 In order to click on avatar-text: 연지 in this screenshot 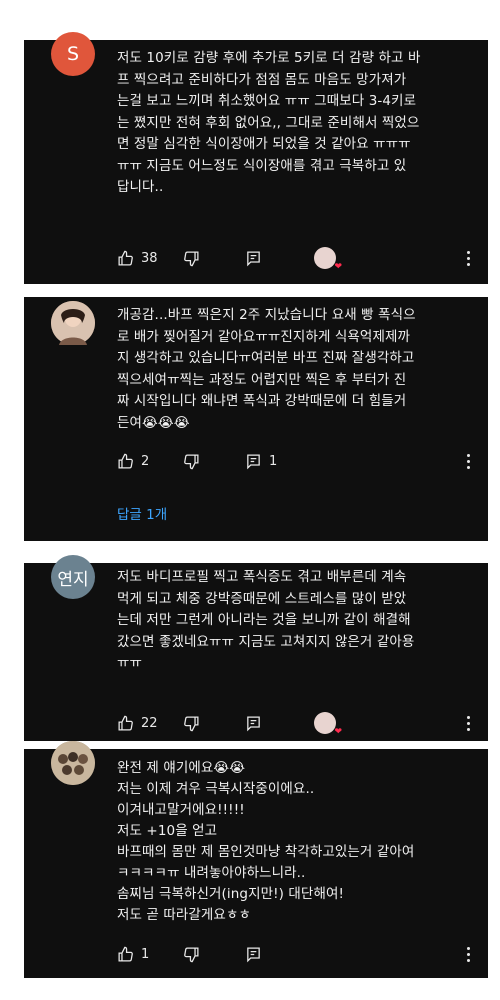, I will do `click(73, 579)`.